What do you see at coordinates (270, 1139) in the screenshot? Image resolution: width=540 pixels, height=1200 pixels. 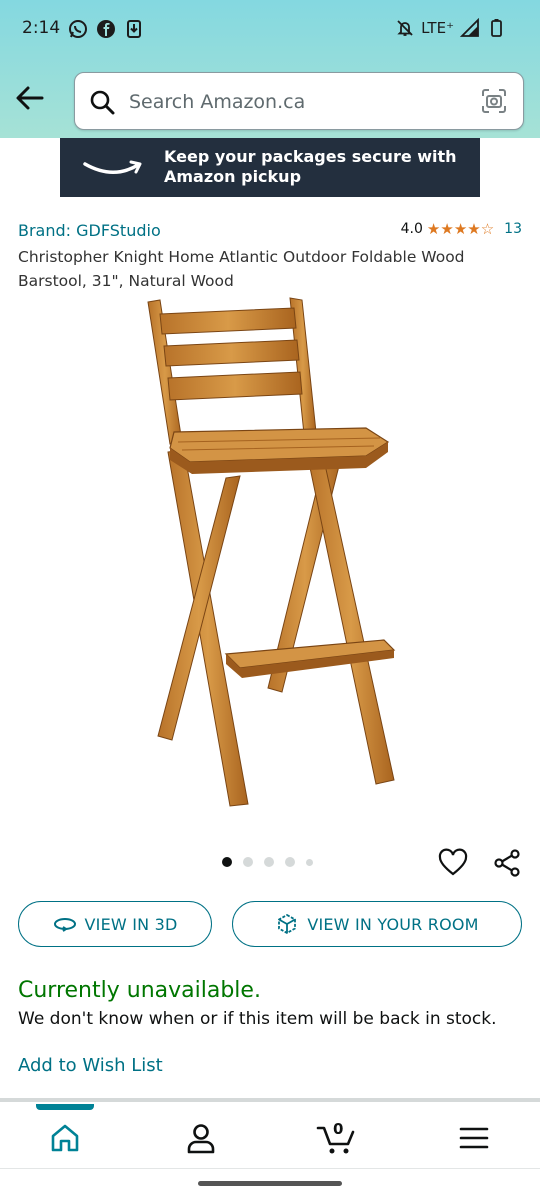 I see `bottom-nav: 0` at bounding box center [270, 1139].